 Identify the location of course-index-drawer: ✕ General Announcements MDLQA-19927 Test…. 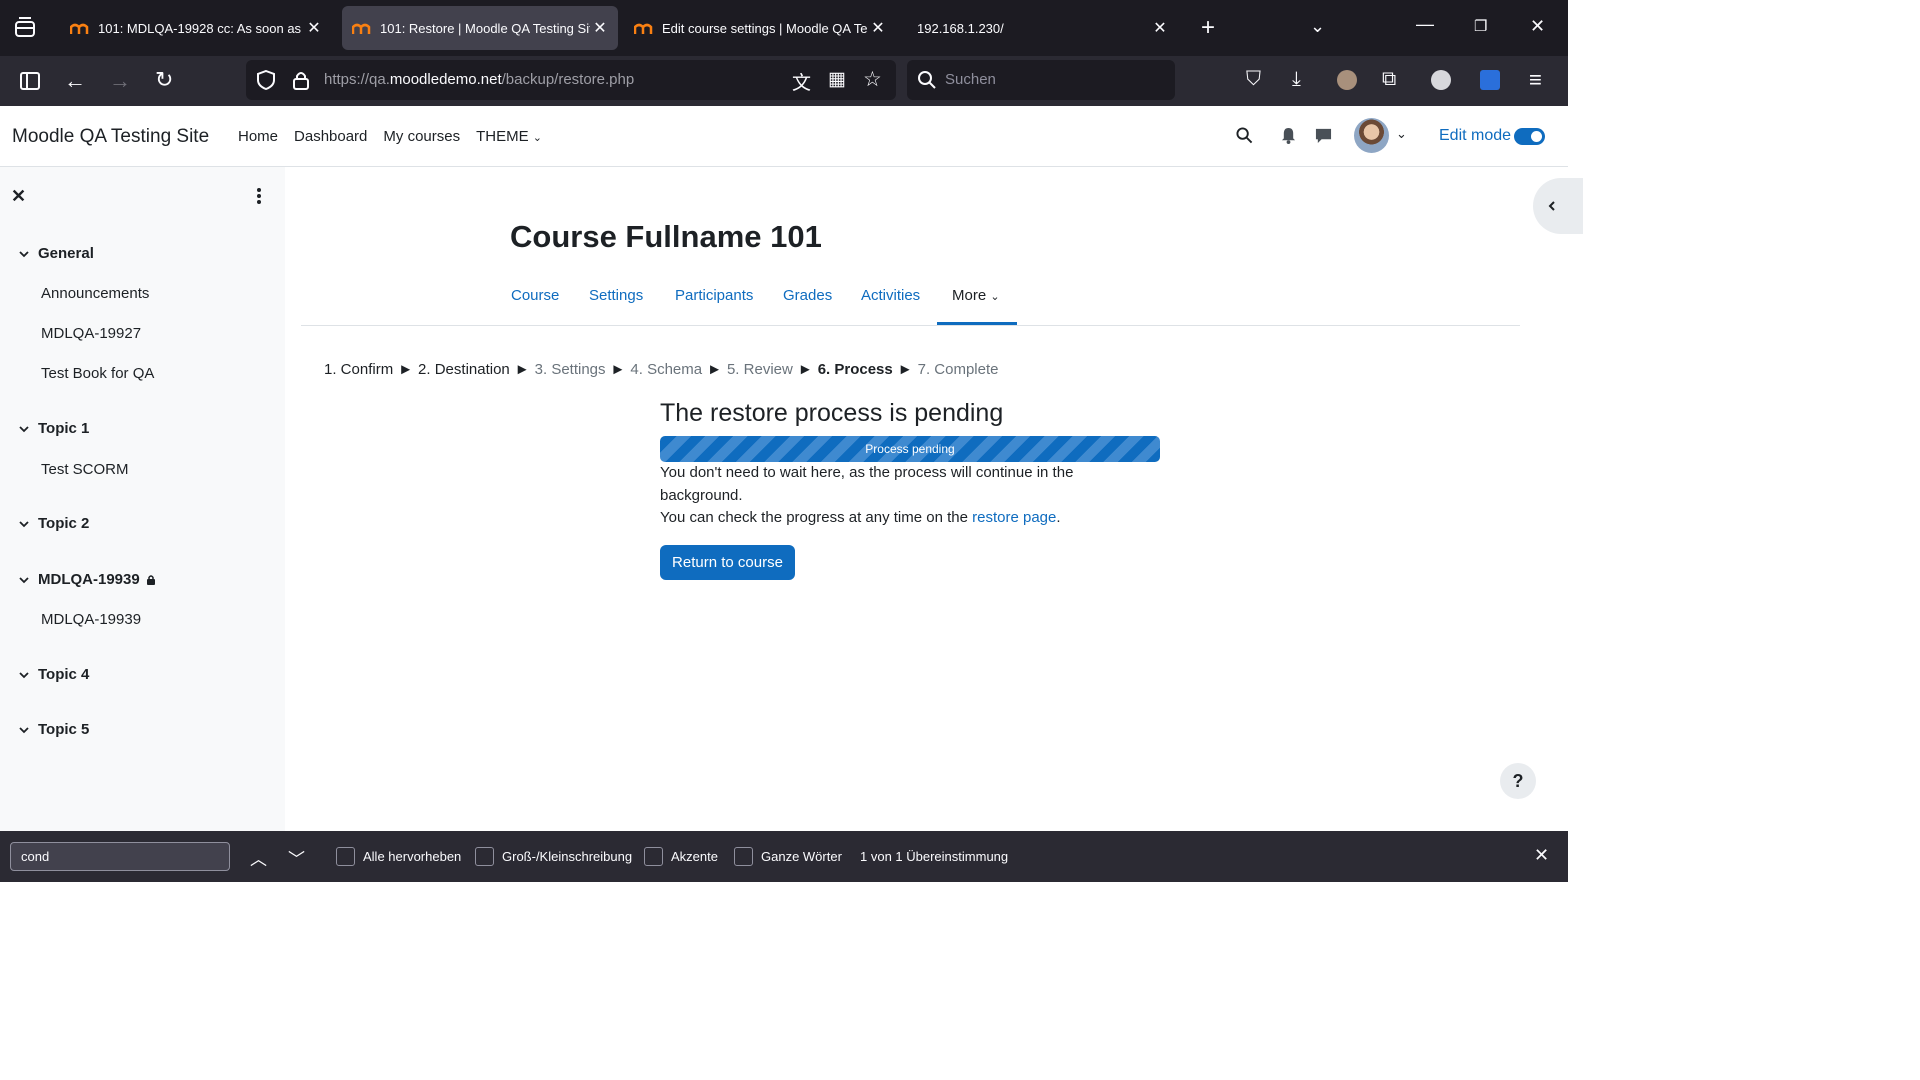
(142, 499).